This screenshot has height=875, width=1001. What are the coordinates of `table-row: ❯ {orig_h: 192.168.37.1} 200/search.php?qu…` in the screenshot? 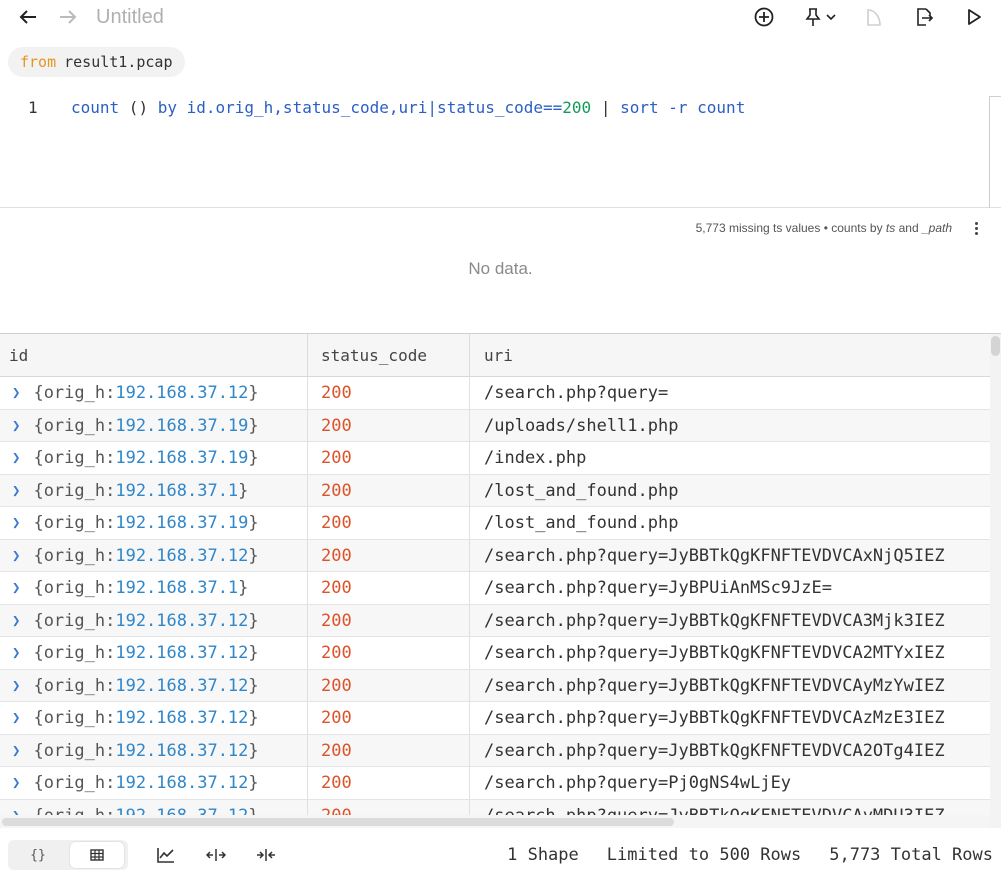 It's located at (495, 588).